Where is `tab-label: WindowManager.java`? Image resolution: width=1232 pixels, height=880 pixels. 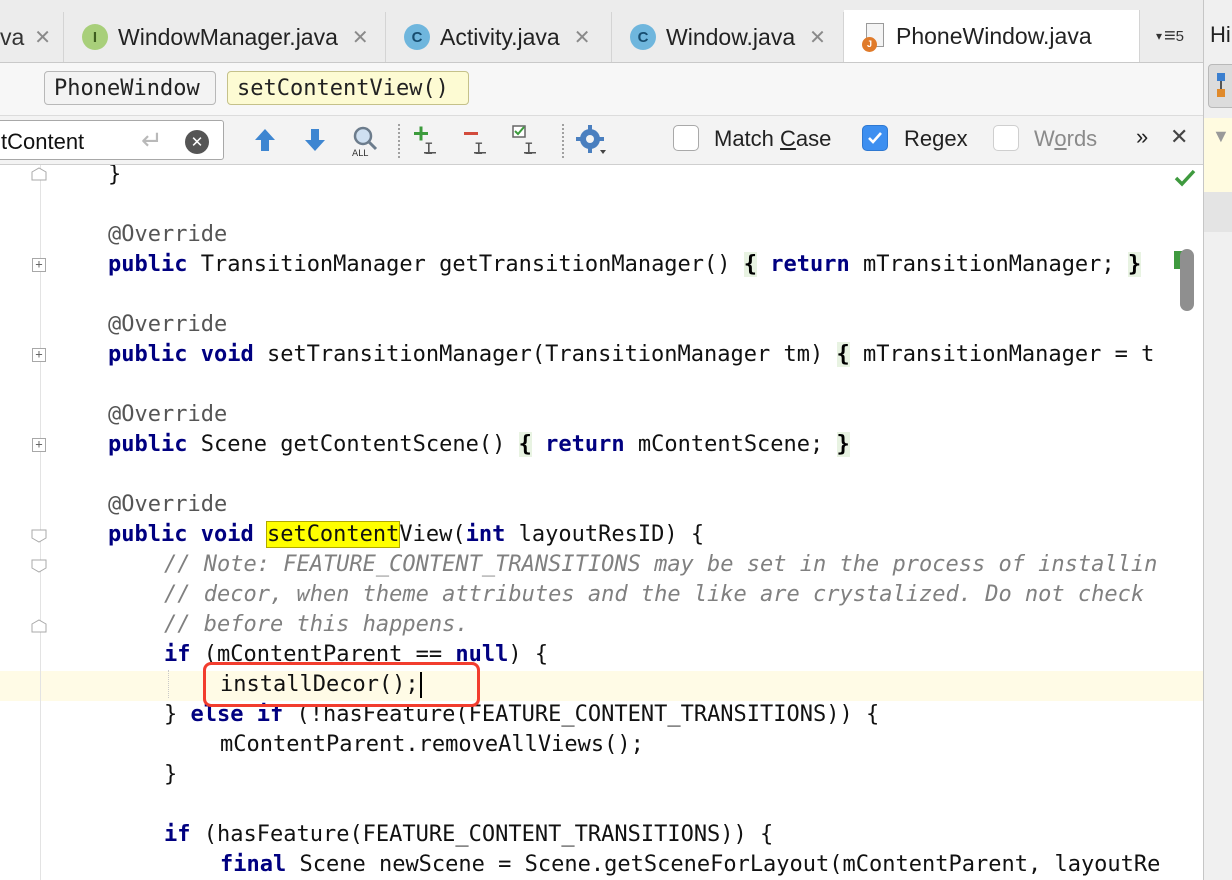
tab-label: WindowManager.java is located at coordinates (228, 36).